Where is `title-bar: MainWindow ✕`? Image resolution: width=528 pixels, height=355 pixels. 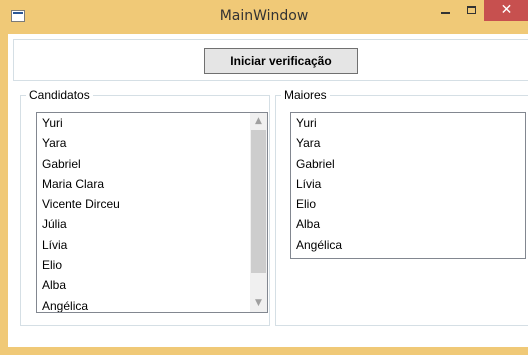 title-bar: MainWindow ✕ is located at coordinates (264, 17).